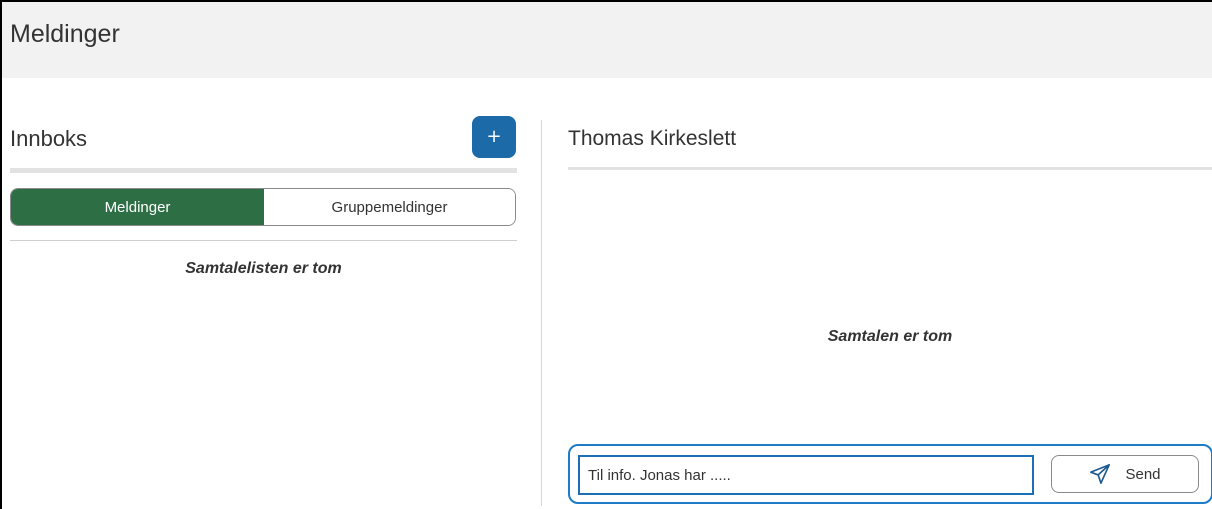  Describe the element at coordinates (1100, 474) in the screenshot. I see `paper-plane-icon` at that location.